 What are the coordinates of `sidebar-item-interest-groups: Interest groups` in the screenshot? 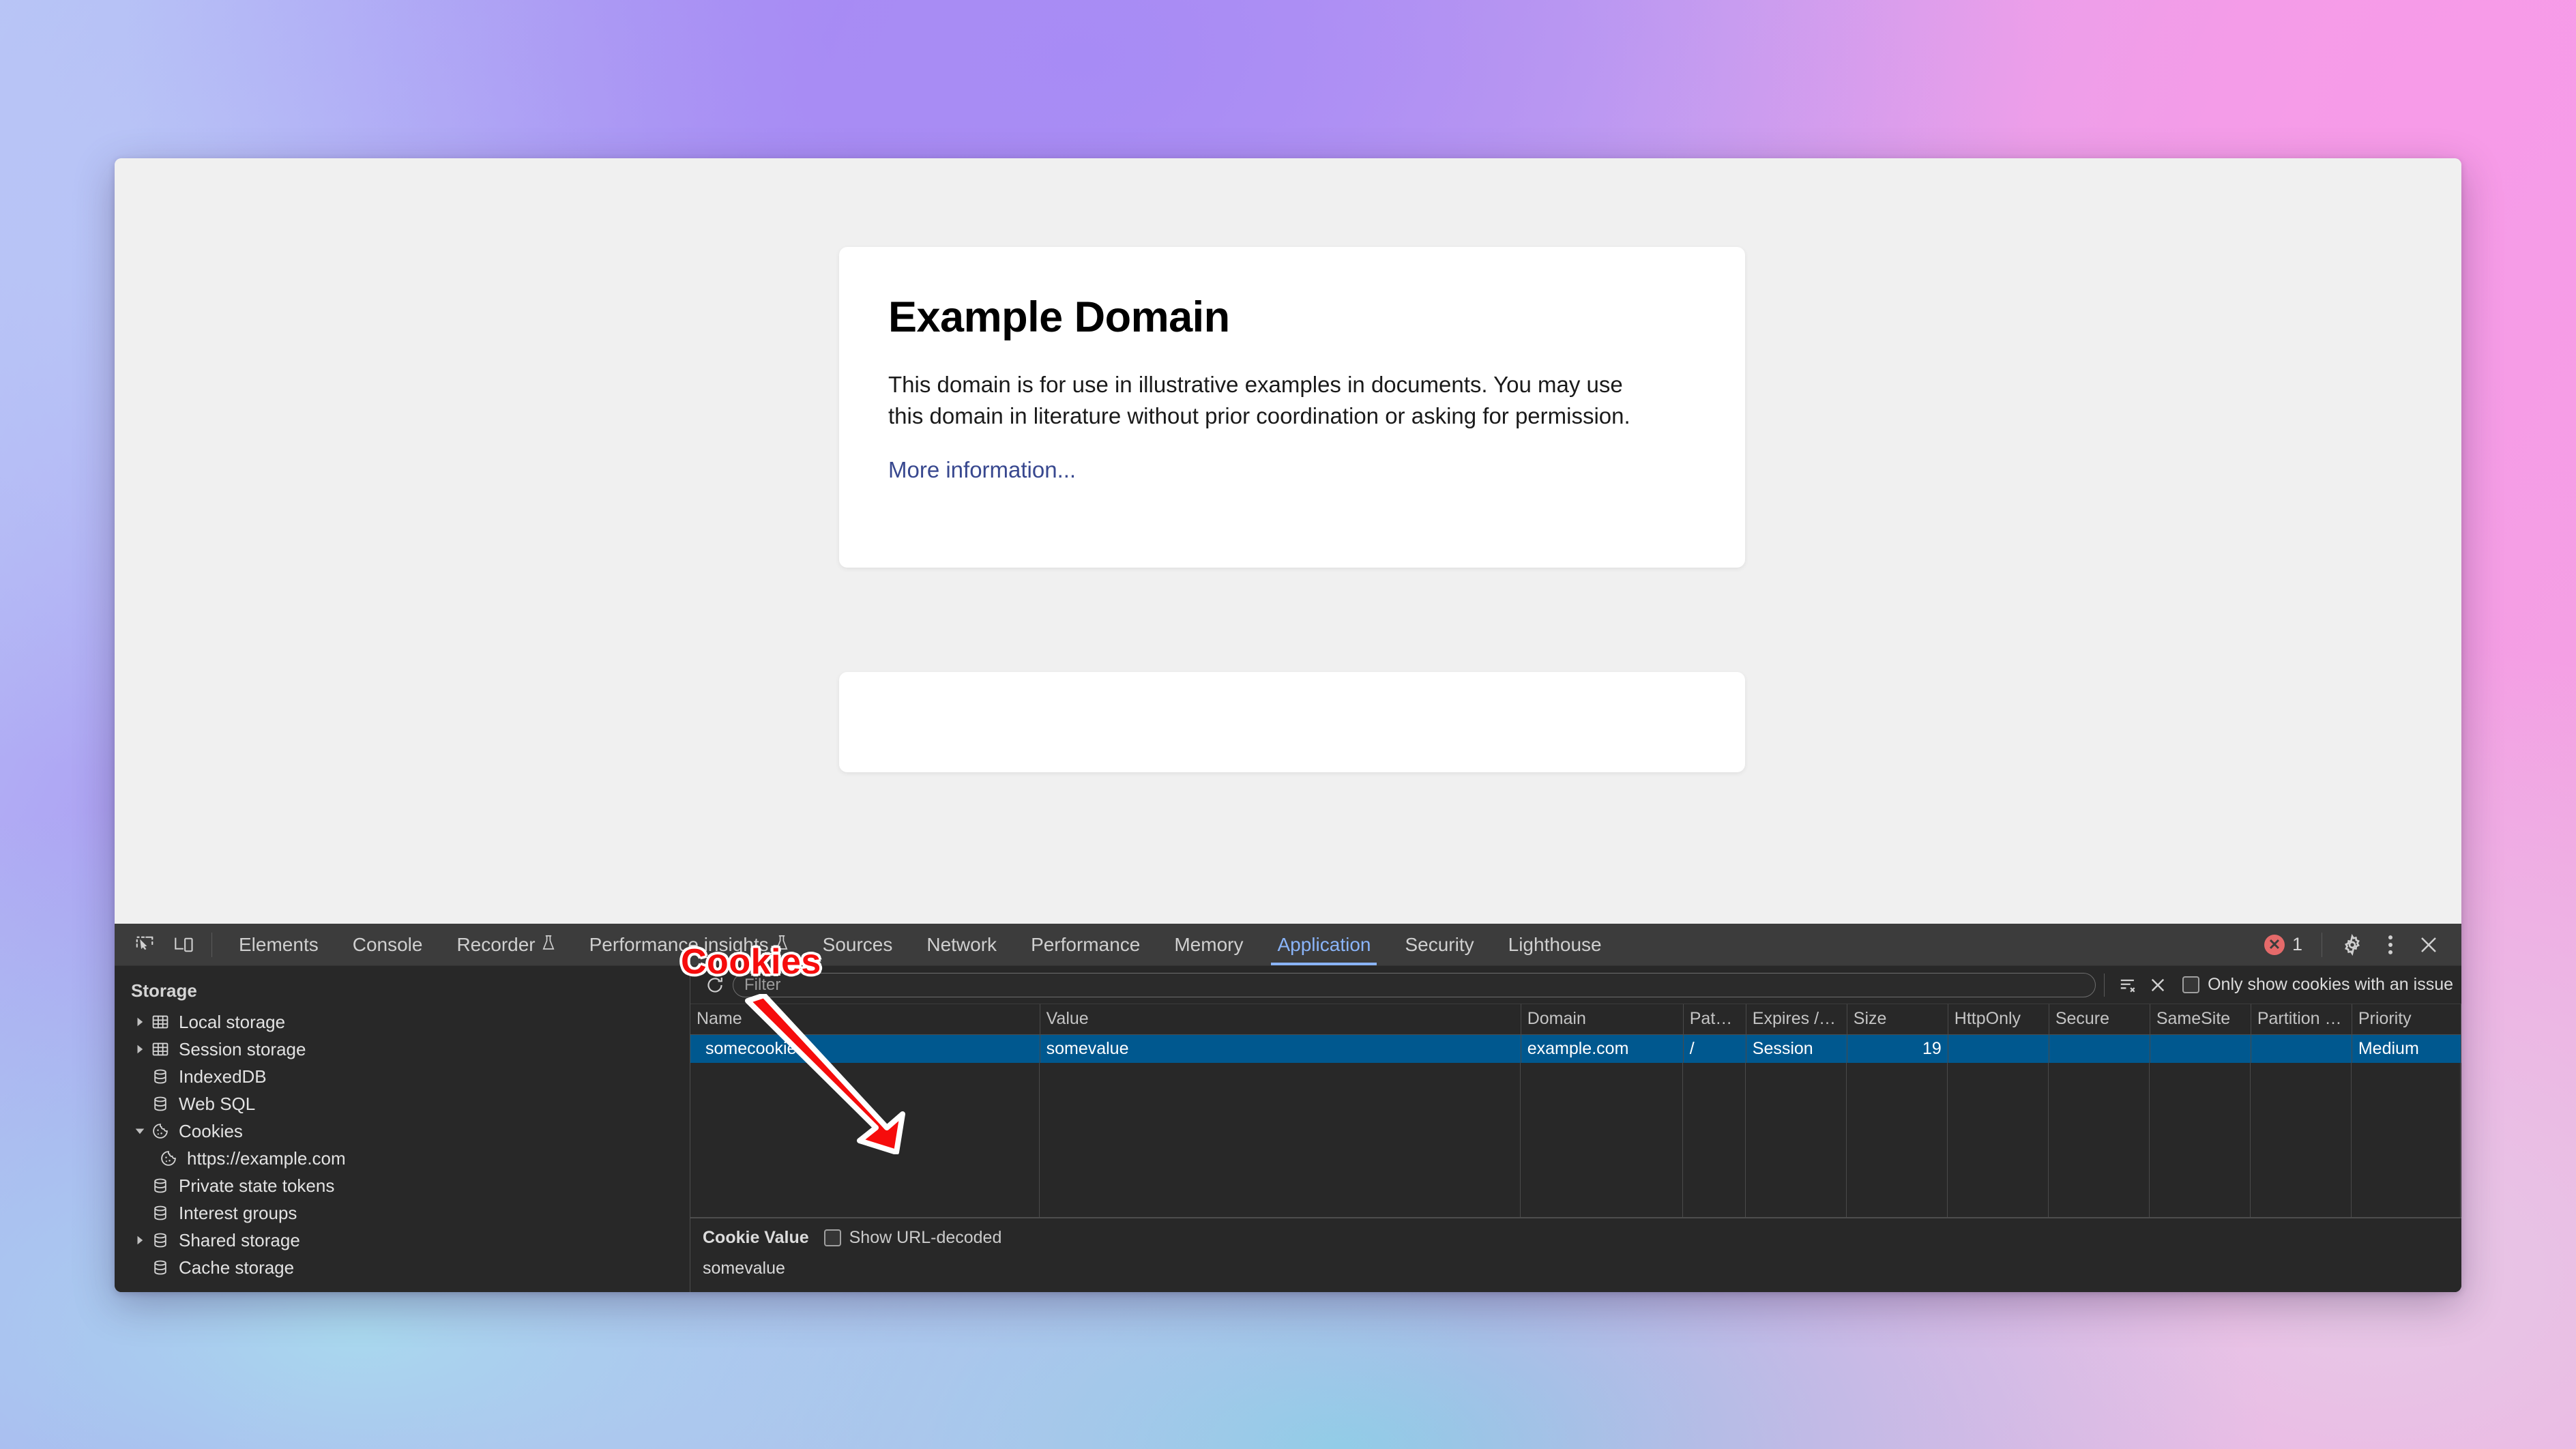 It's located at (402, 1213).